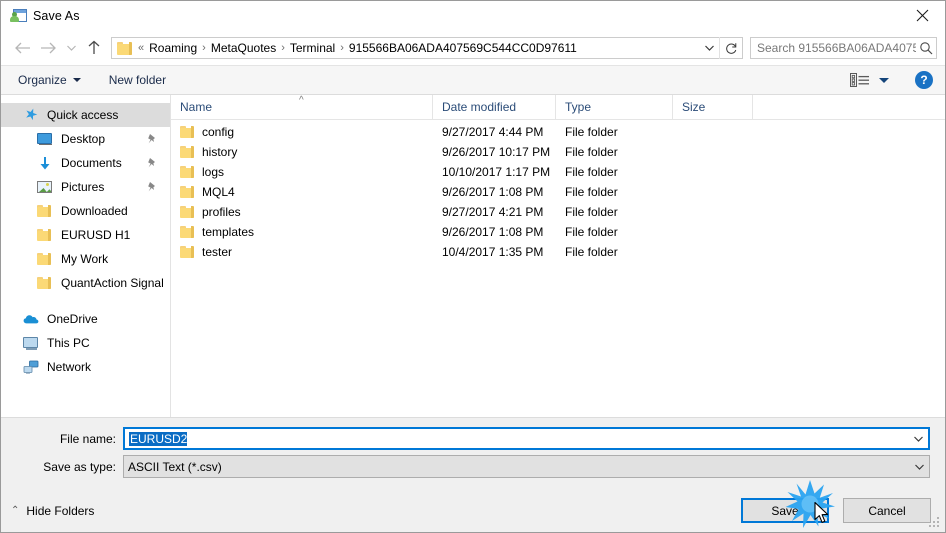 This screenshot has height=533, width=946. What do you see at coordinates (243, 48) in the screenshot?
I see `breadcrumb-item-metaquotes: MetaQuotes` at bounding box center [243, 48].